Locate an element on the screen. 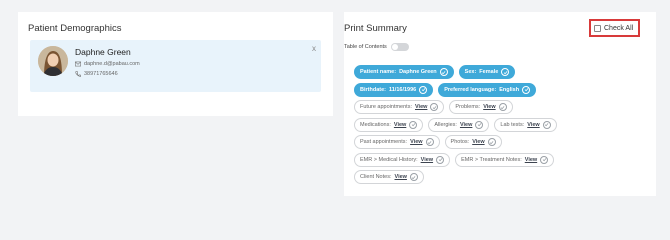 The image size is (670, 240). phone-line: 38971765646 is located at coordinates (96, 74).